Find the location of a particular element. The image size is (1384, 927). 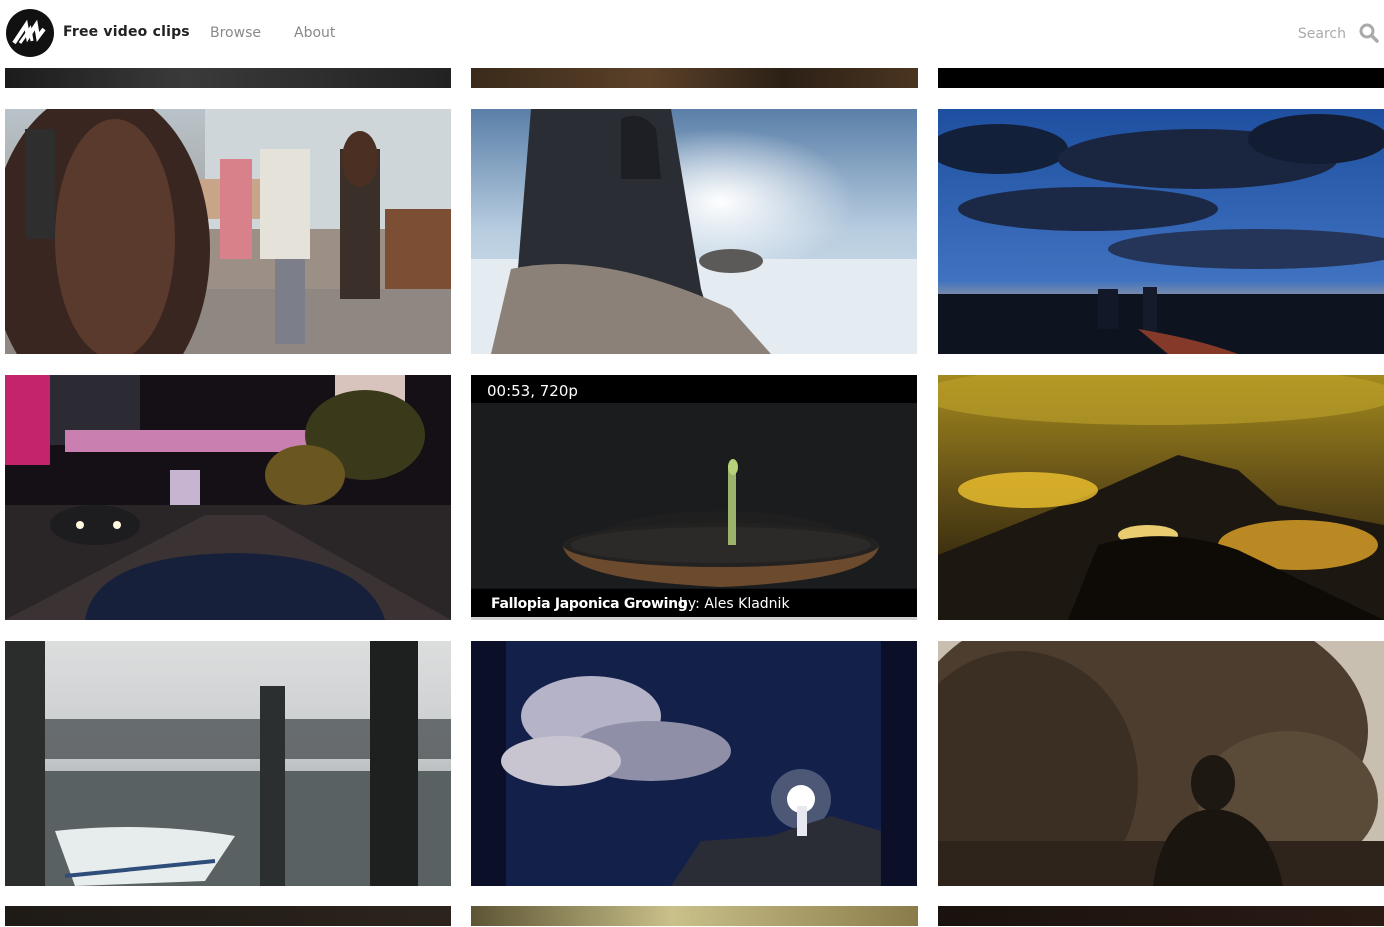

search-icon is located at coordinates (1369, 33).